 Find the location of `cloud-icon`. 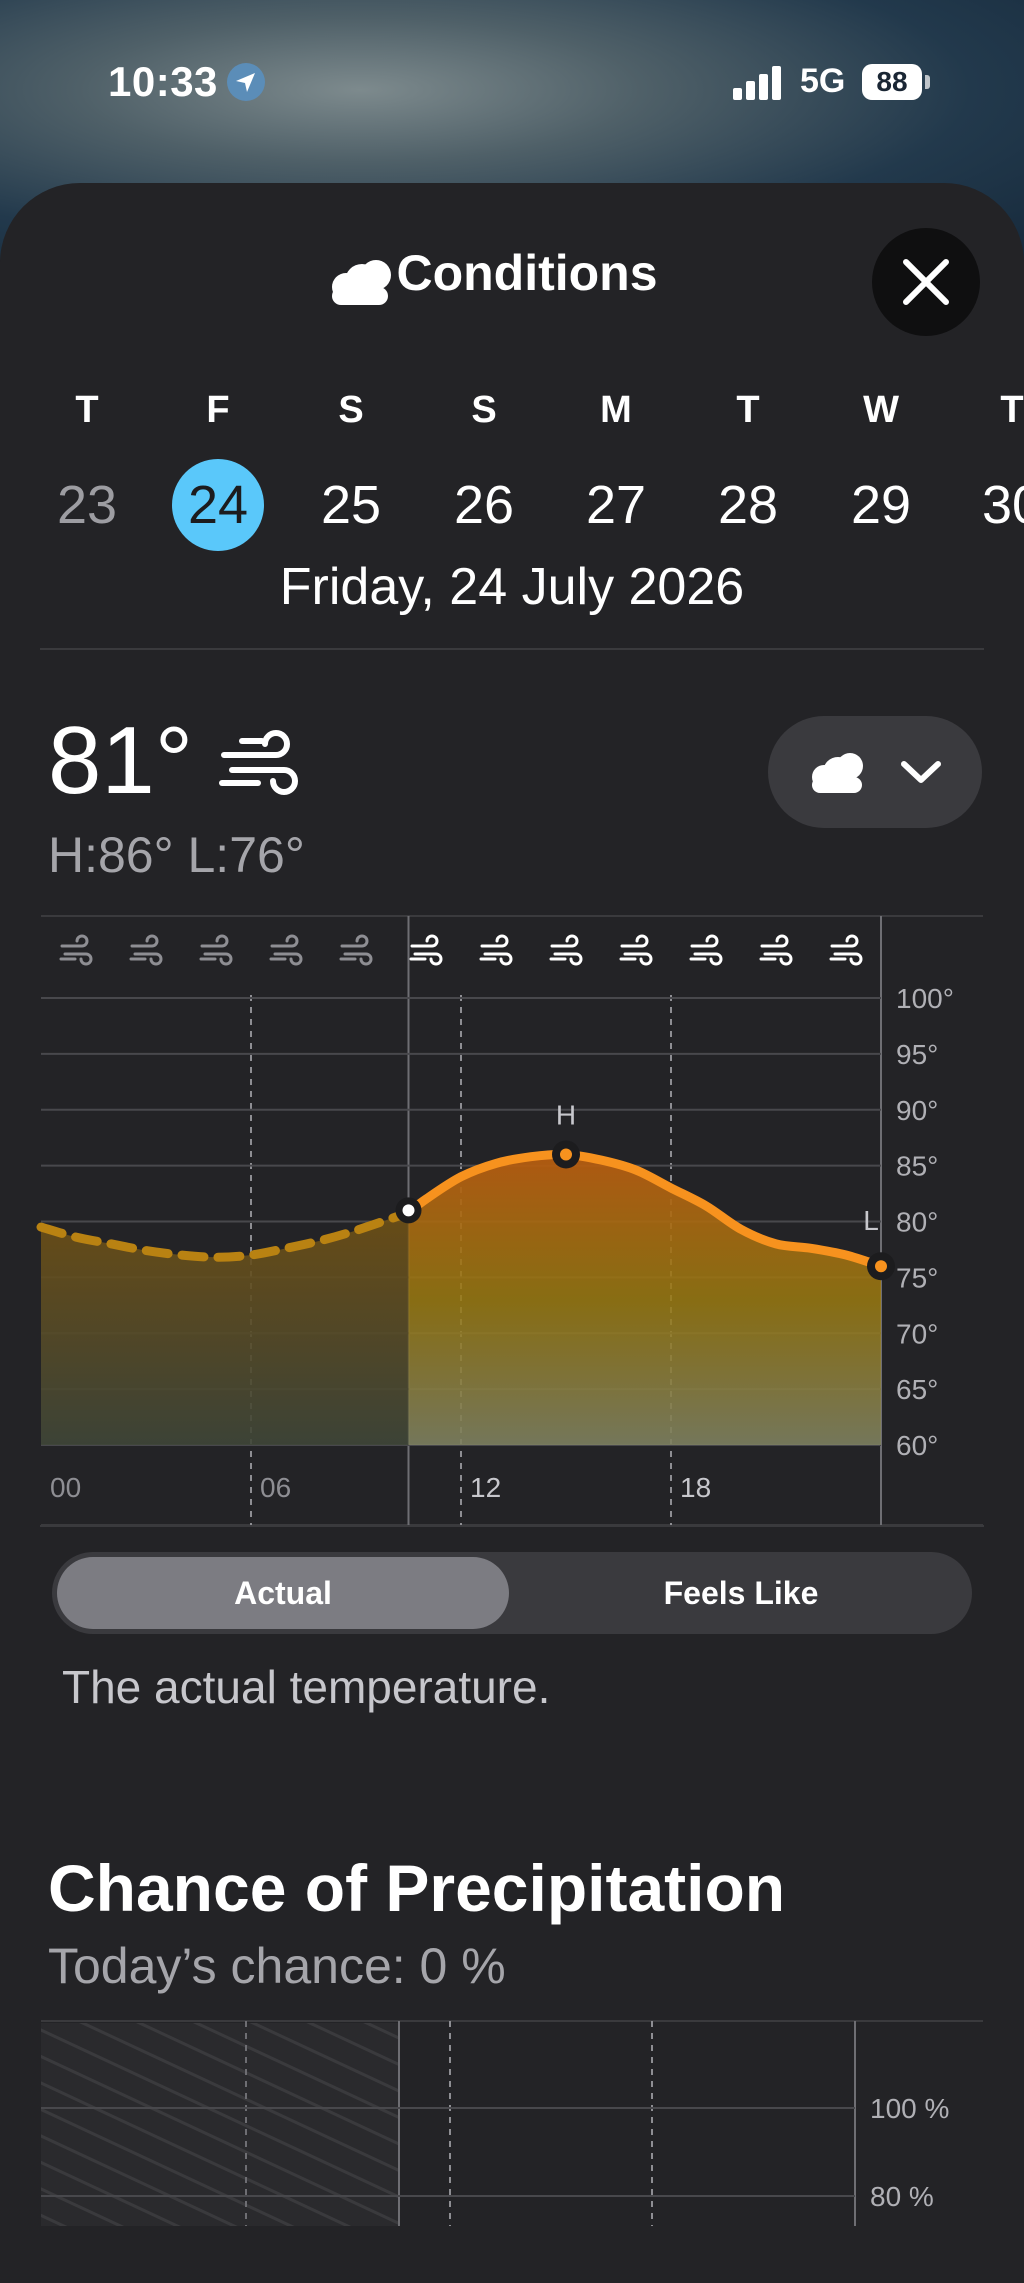

cloud-icon is located at coordinates (837, 773).